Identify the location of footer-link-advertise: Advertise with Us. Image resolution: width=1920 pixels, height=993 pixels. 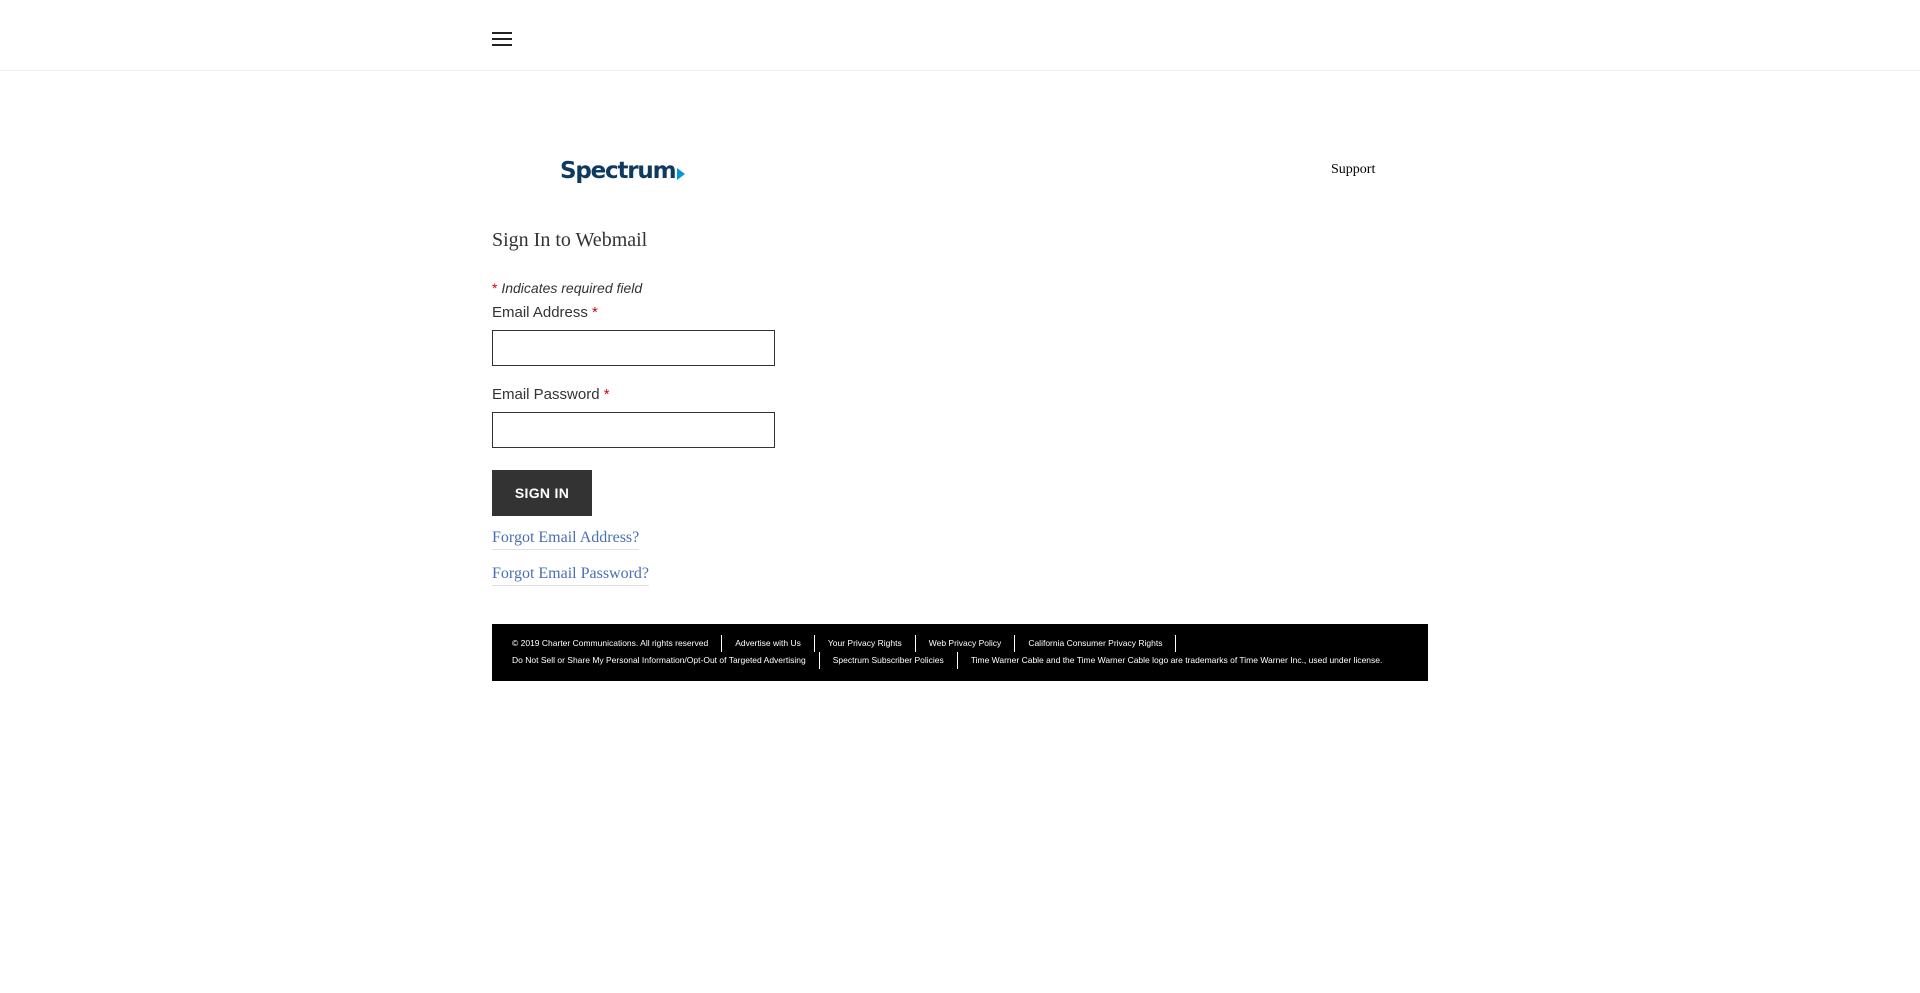
(768, 643).